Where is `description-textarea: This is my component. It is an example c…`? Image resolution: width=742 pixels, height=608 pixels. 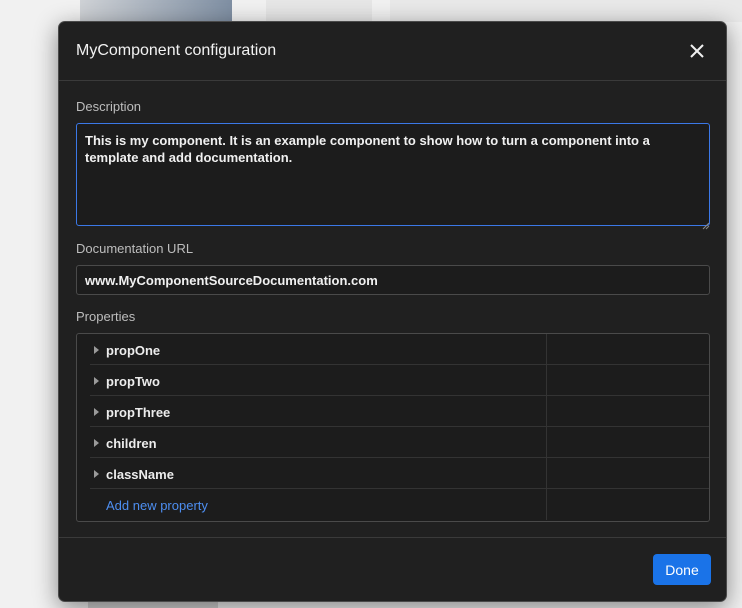 description-textarea: This is my component. It is an example c… is located at coordinates (393, 174).